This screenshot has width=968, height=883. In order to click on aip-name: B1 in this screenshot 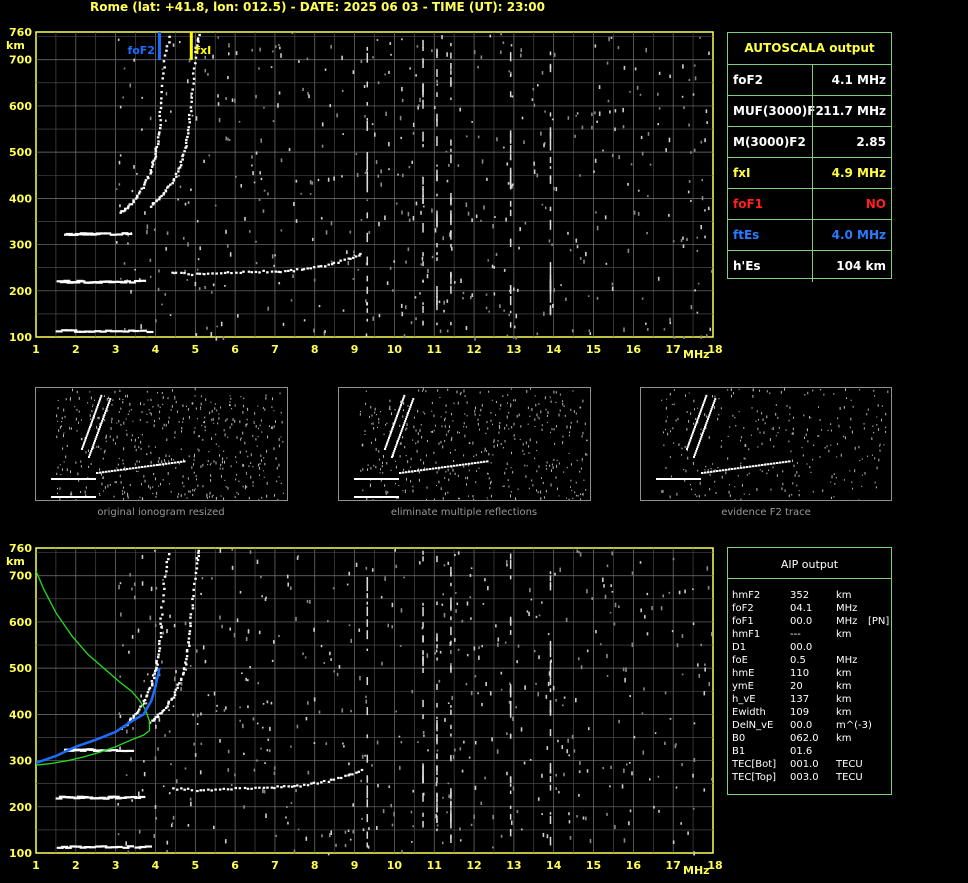, I will do `click(739, 751)`.